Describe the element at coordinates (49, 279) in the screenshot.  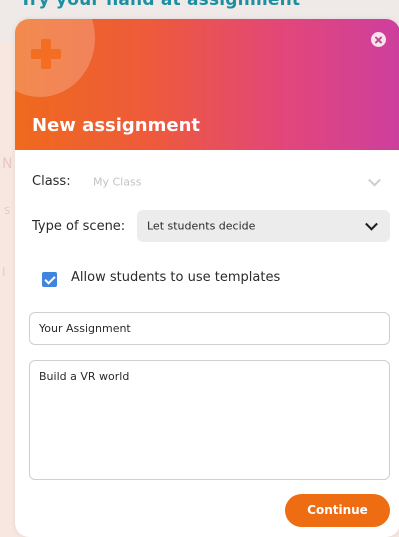
I see `templates-checkbox` at that location.